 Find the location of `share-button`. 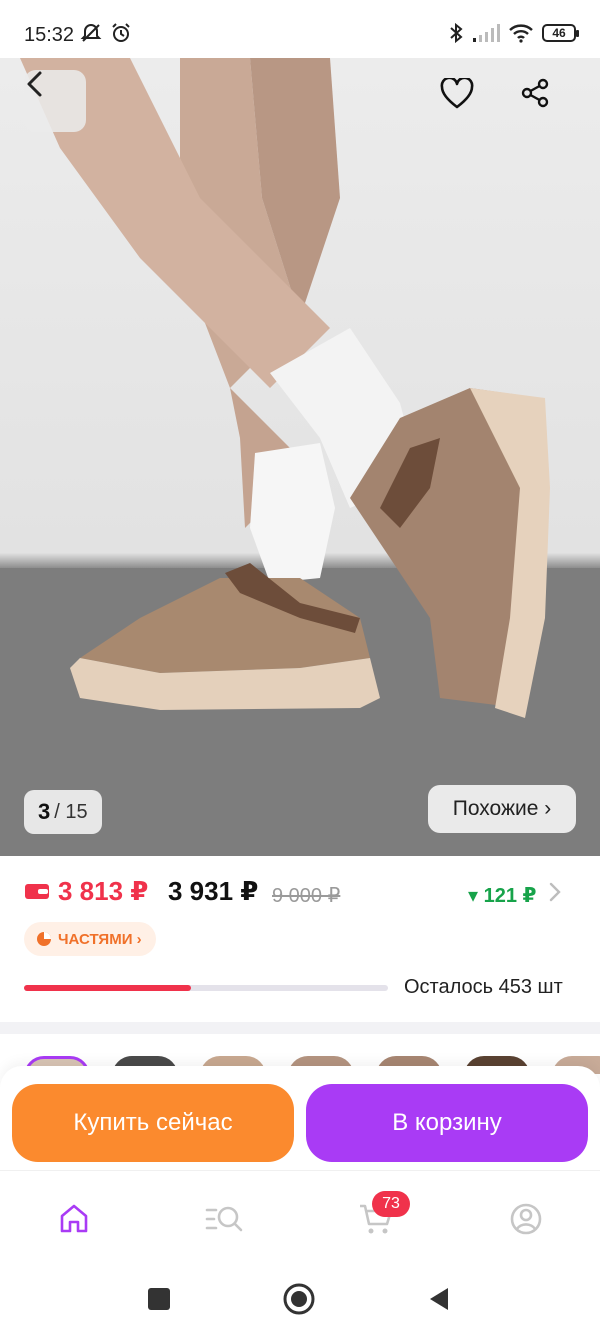

share-button is located at coordinates (544, 102).